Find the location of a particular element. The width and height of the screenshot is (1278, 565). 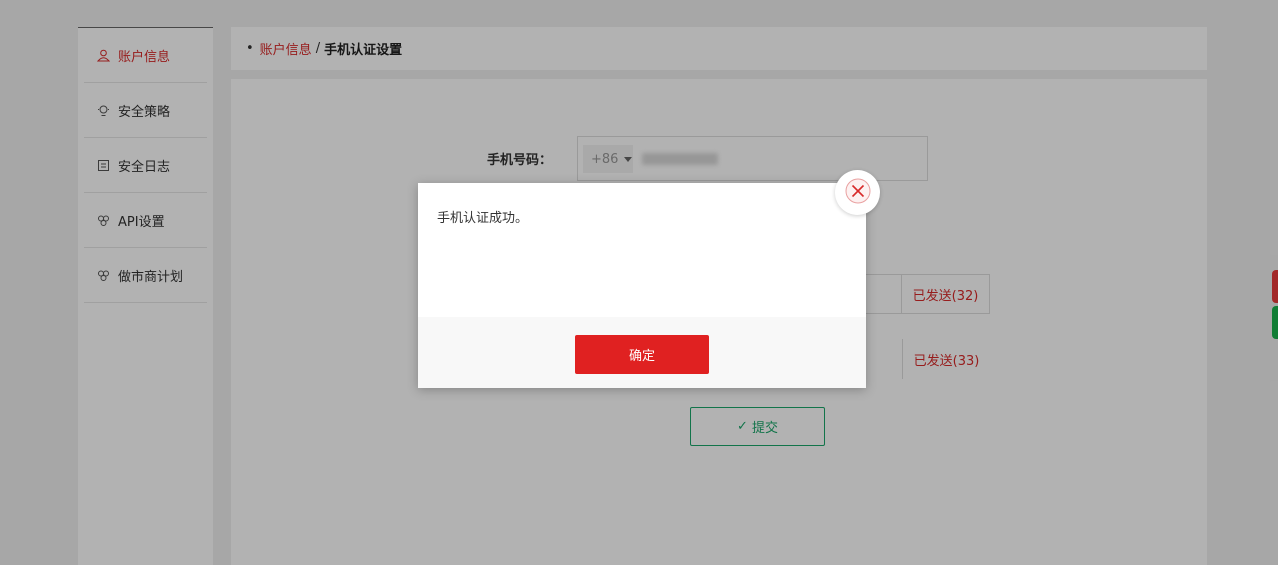

success-dialog: 手机认证成功。 确定 is located at coordinates (642, 285).